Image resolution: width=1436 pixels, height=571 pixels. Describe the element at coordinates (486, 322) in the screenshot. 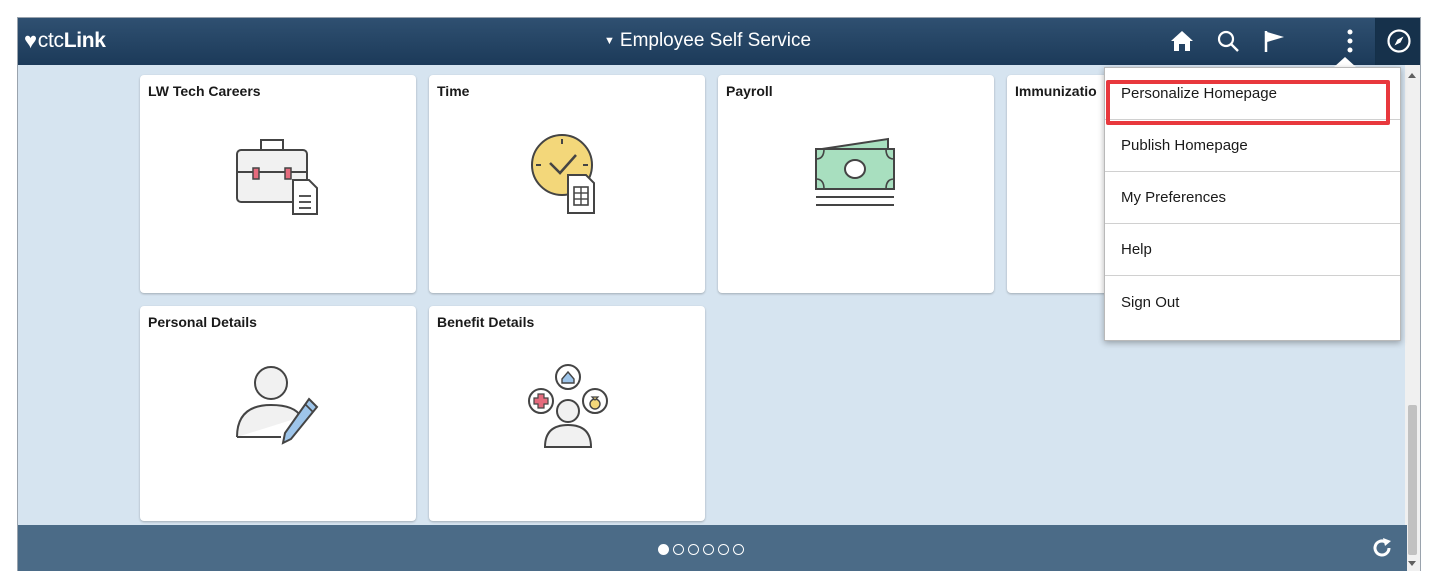

I see `tile-title: Benefit Details` at that location.